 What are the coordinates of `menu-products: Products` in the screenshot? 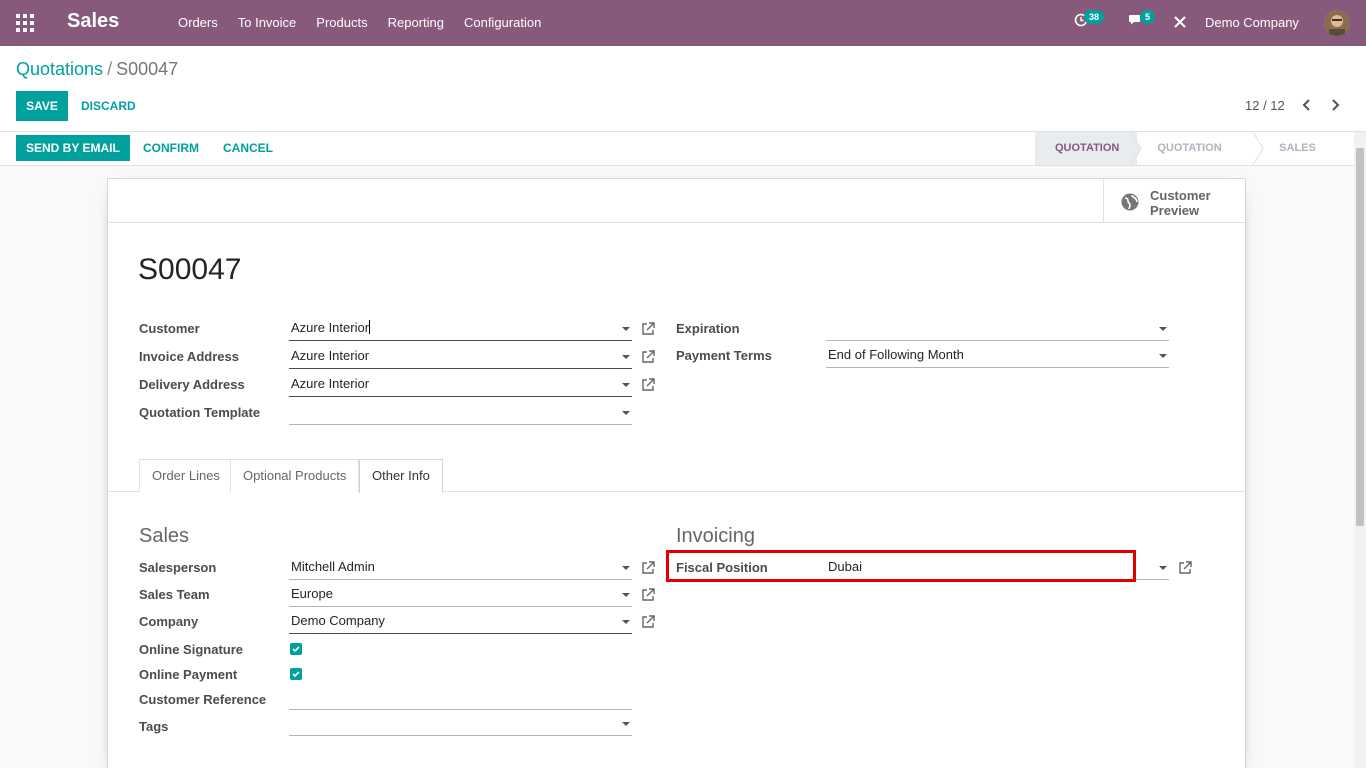 It's located at (341, 23).